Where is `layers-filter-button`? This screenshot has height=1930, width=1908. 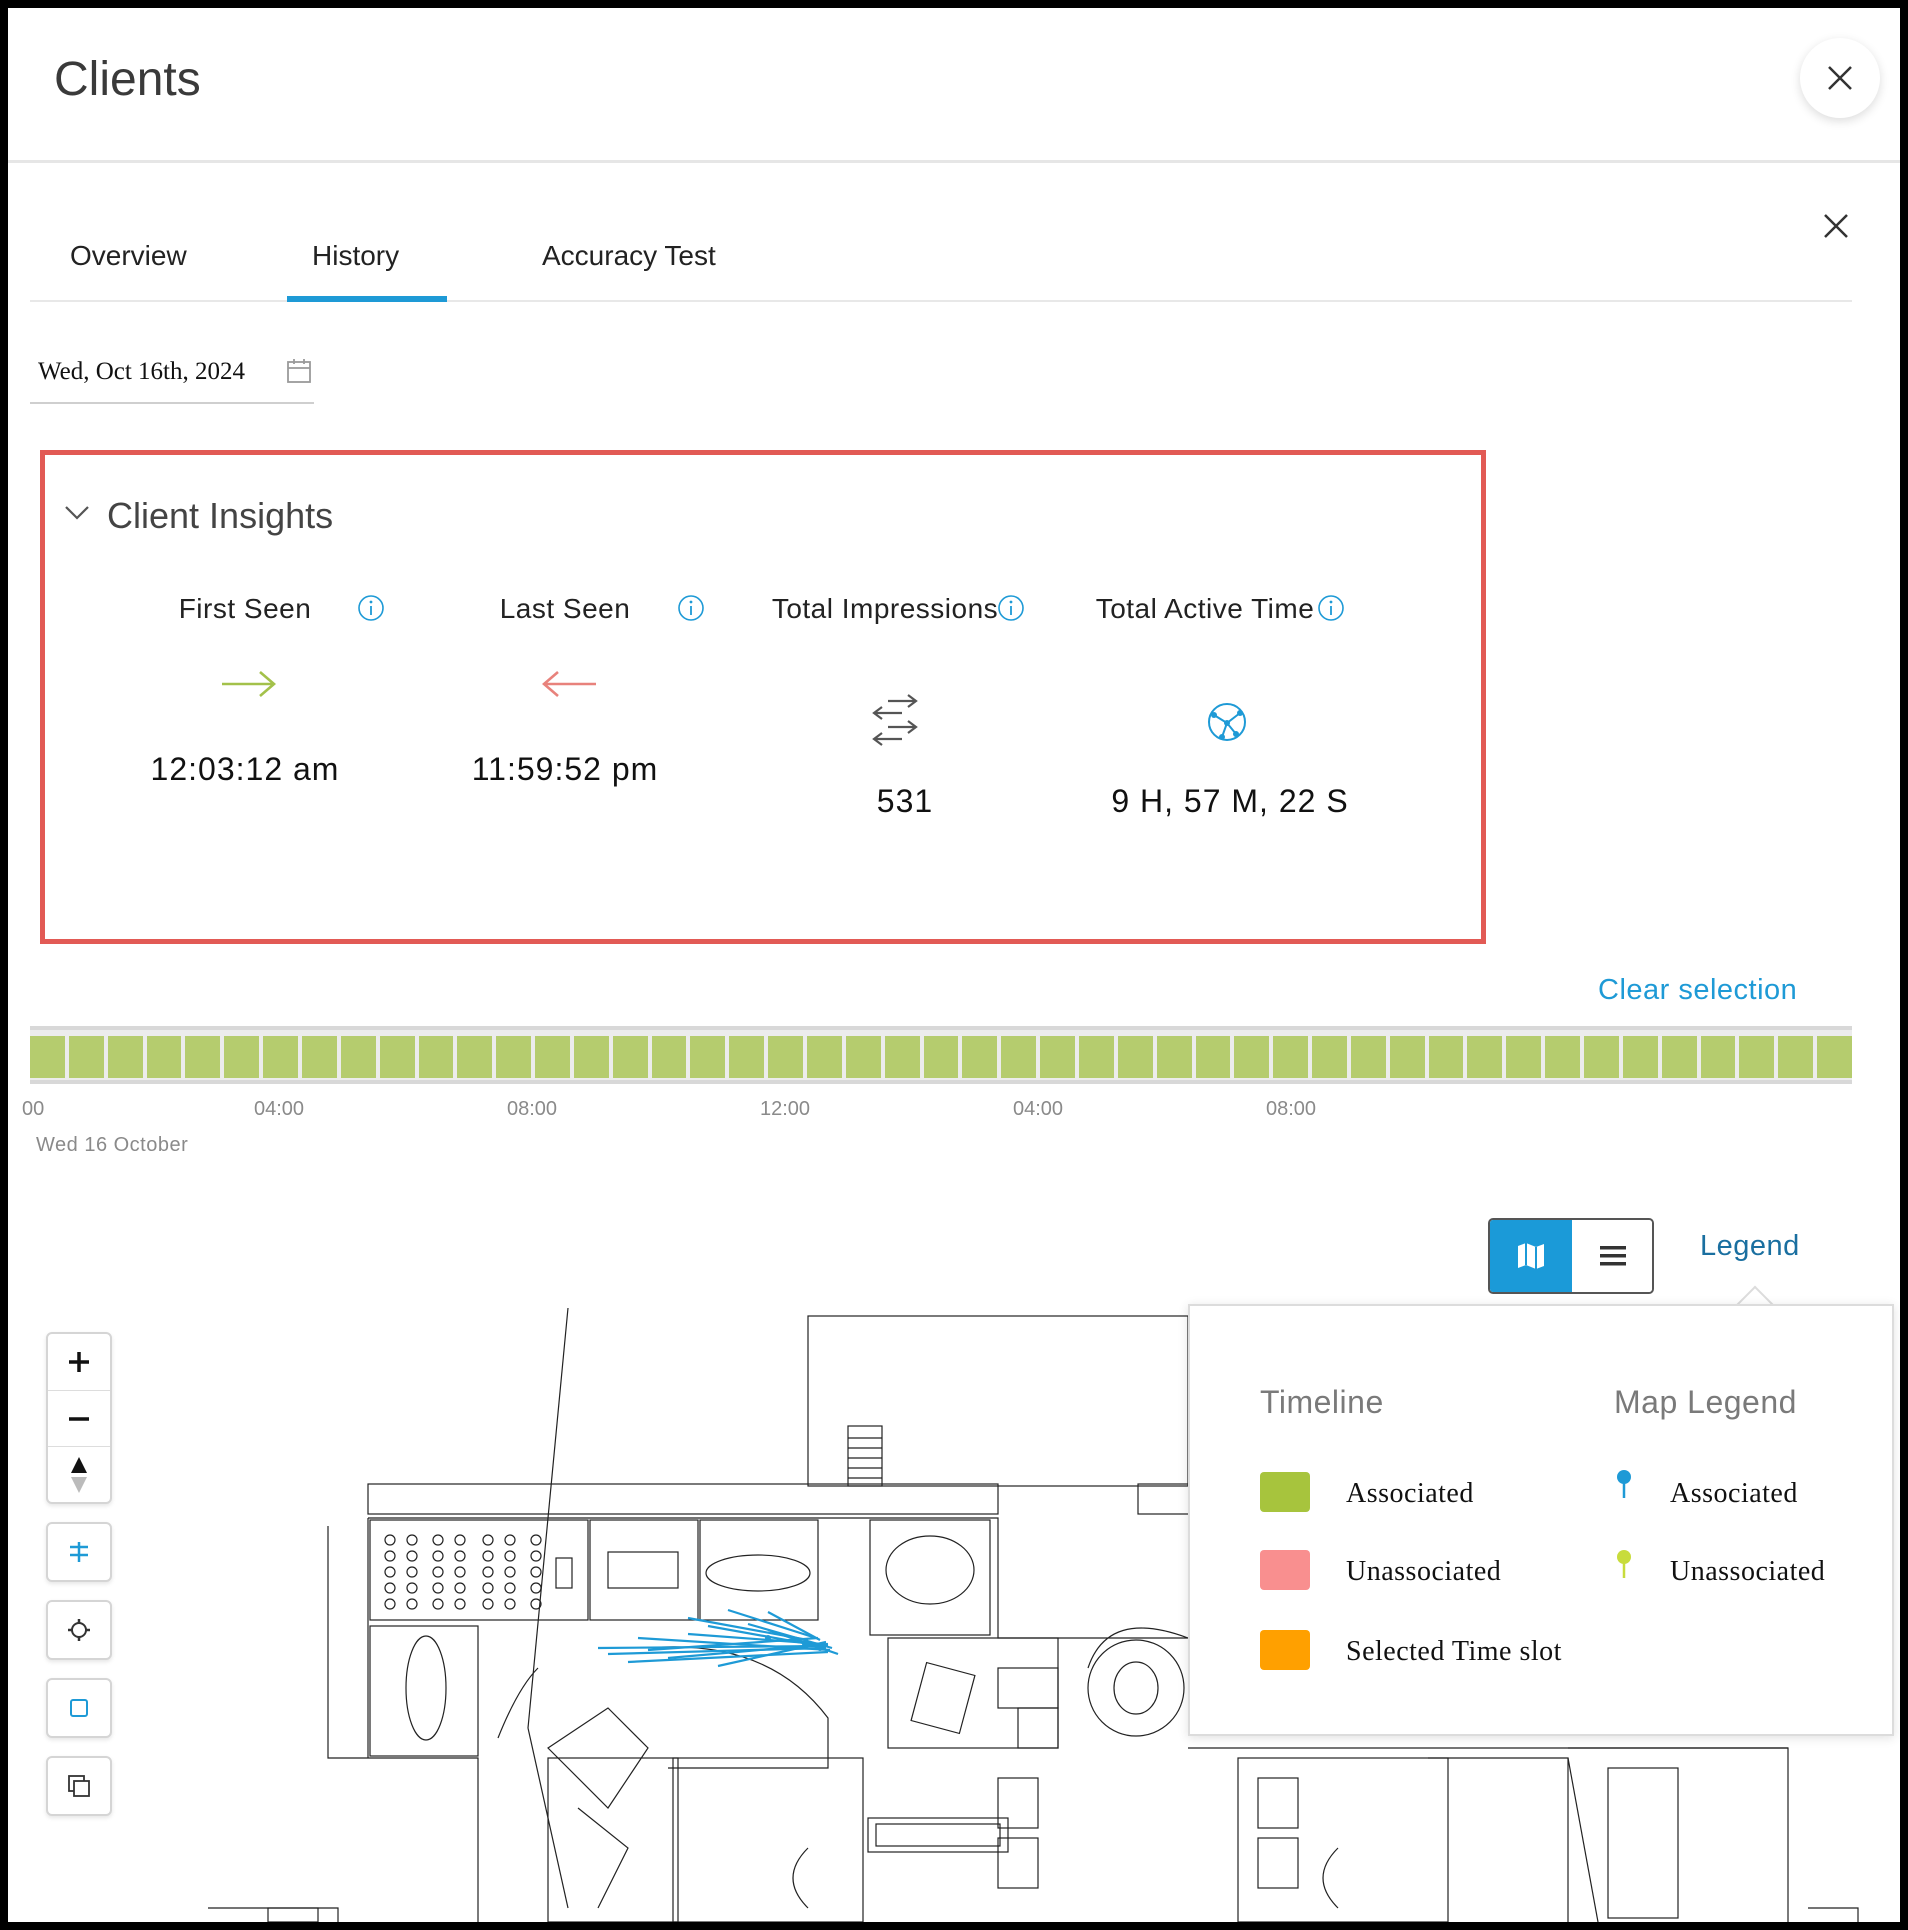 layers-filter-button is located at coordinates (79, 1552).